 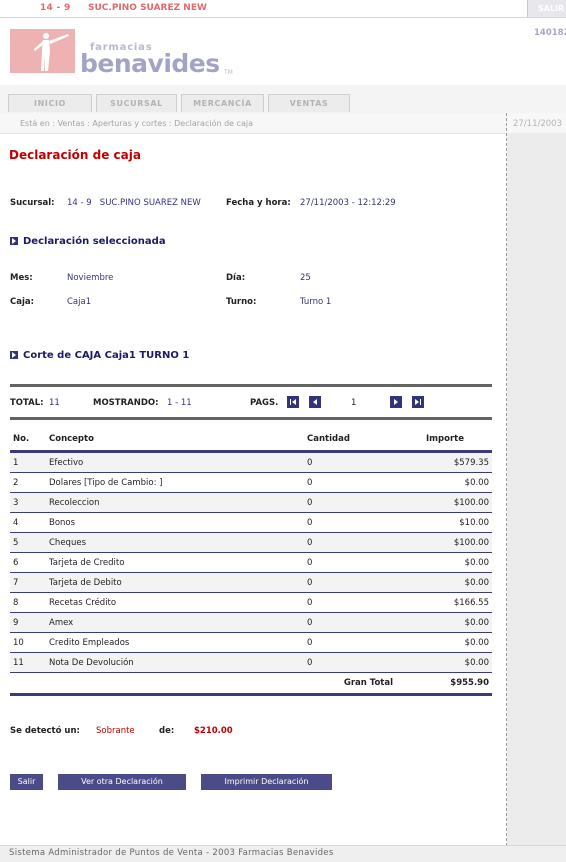 I want to click on table-row: 6 Tarjeta de Credito 0 $0.00, so click(x=251, y=562).